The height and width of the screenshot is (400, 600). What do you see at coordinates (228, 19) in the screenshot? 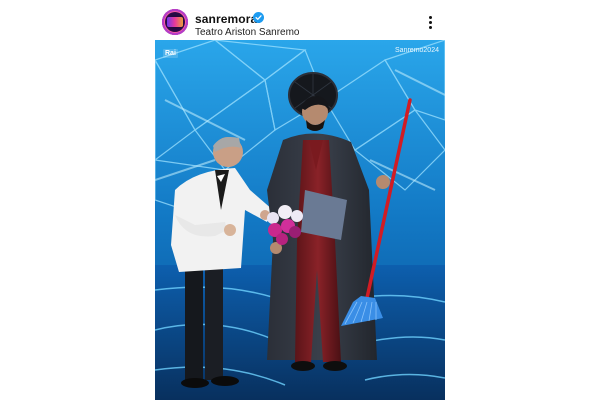
I see `account-name: sanremorai` at bounding box center [228, 19].